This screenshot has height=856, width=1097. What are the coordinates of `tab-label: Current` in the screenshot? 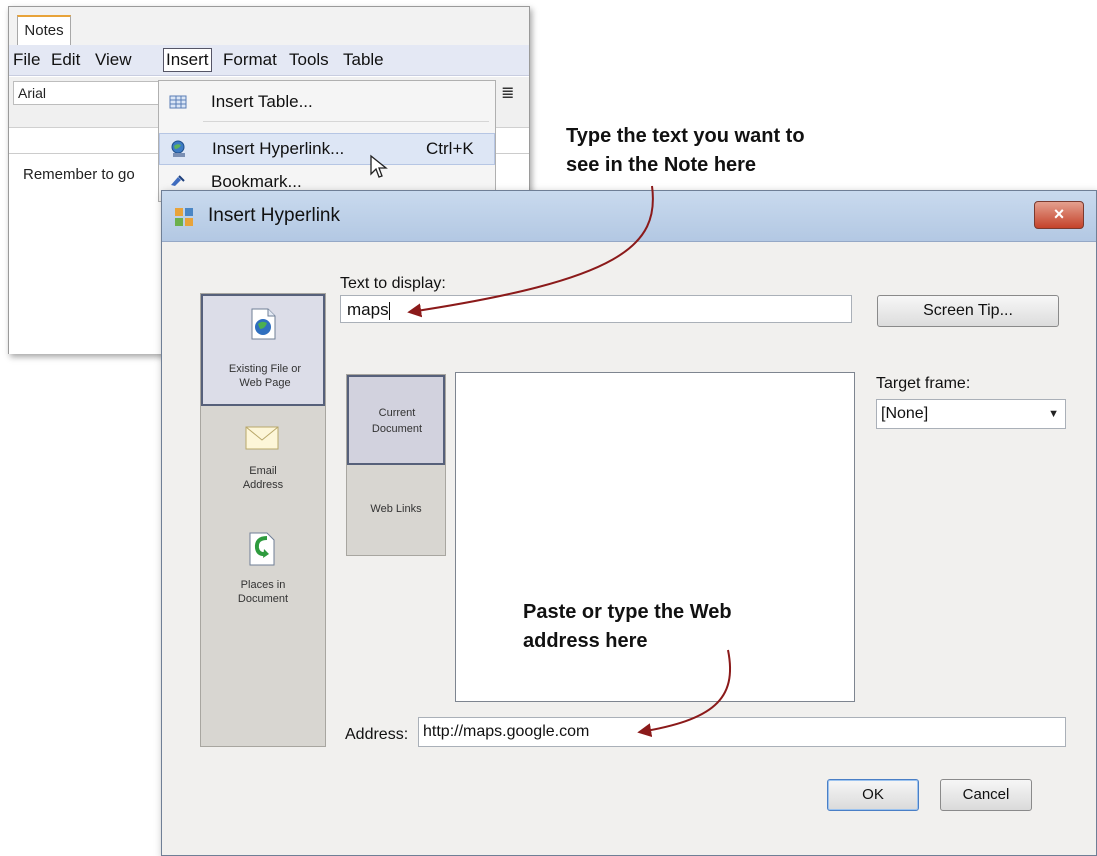 It's located at (397, 413).